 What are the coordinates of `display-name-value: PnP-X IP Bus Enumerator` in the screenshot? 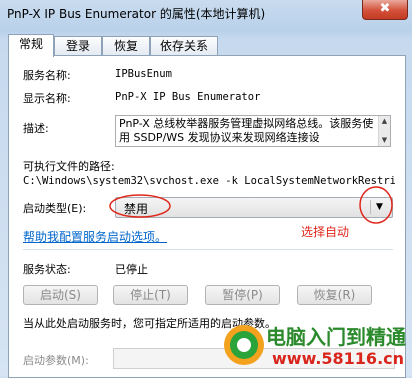 It's located at (188, 97).